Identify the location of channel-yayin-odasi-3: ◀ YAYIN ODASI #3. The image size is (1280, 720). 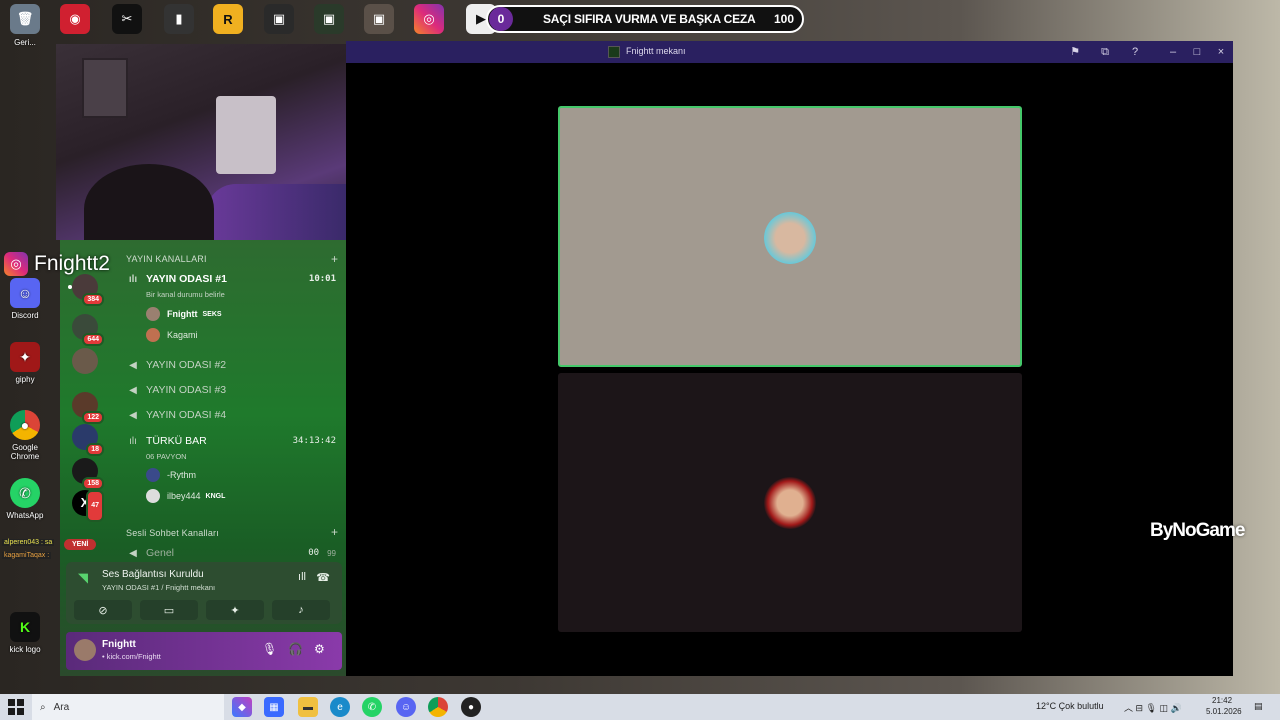
(233, 390).